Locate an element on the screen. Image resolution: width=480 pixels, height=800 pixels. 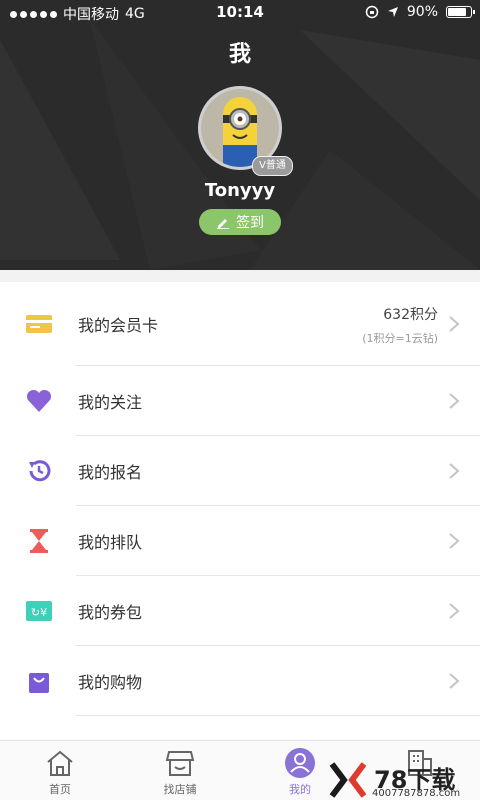
tab-label: 首页 is located at coordinates (60, 789).